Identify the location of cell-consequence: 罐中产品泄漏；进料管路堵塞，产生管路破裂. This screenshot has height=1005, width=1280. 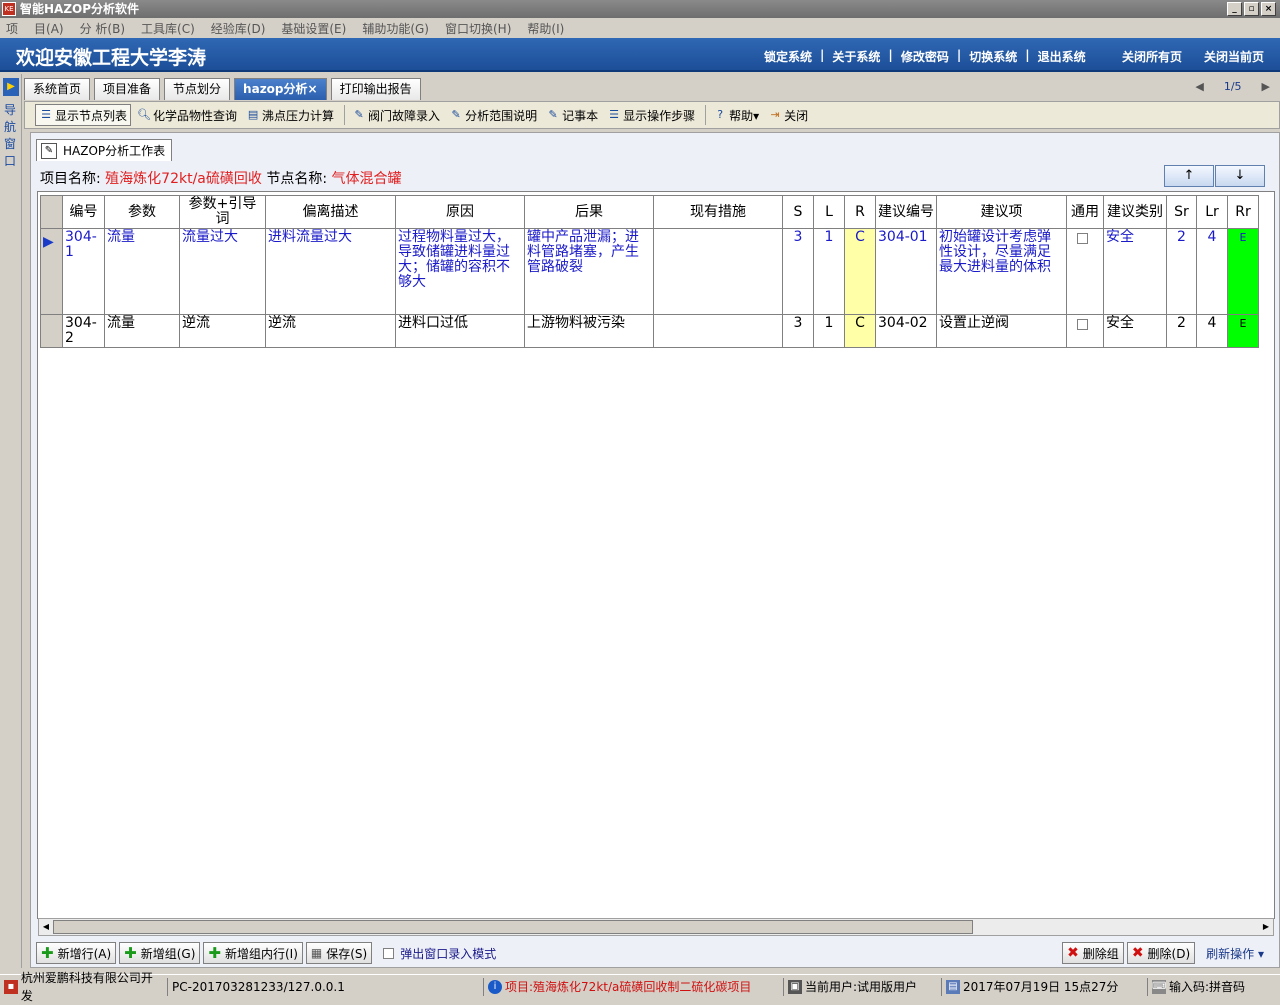
(589, 271).